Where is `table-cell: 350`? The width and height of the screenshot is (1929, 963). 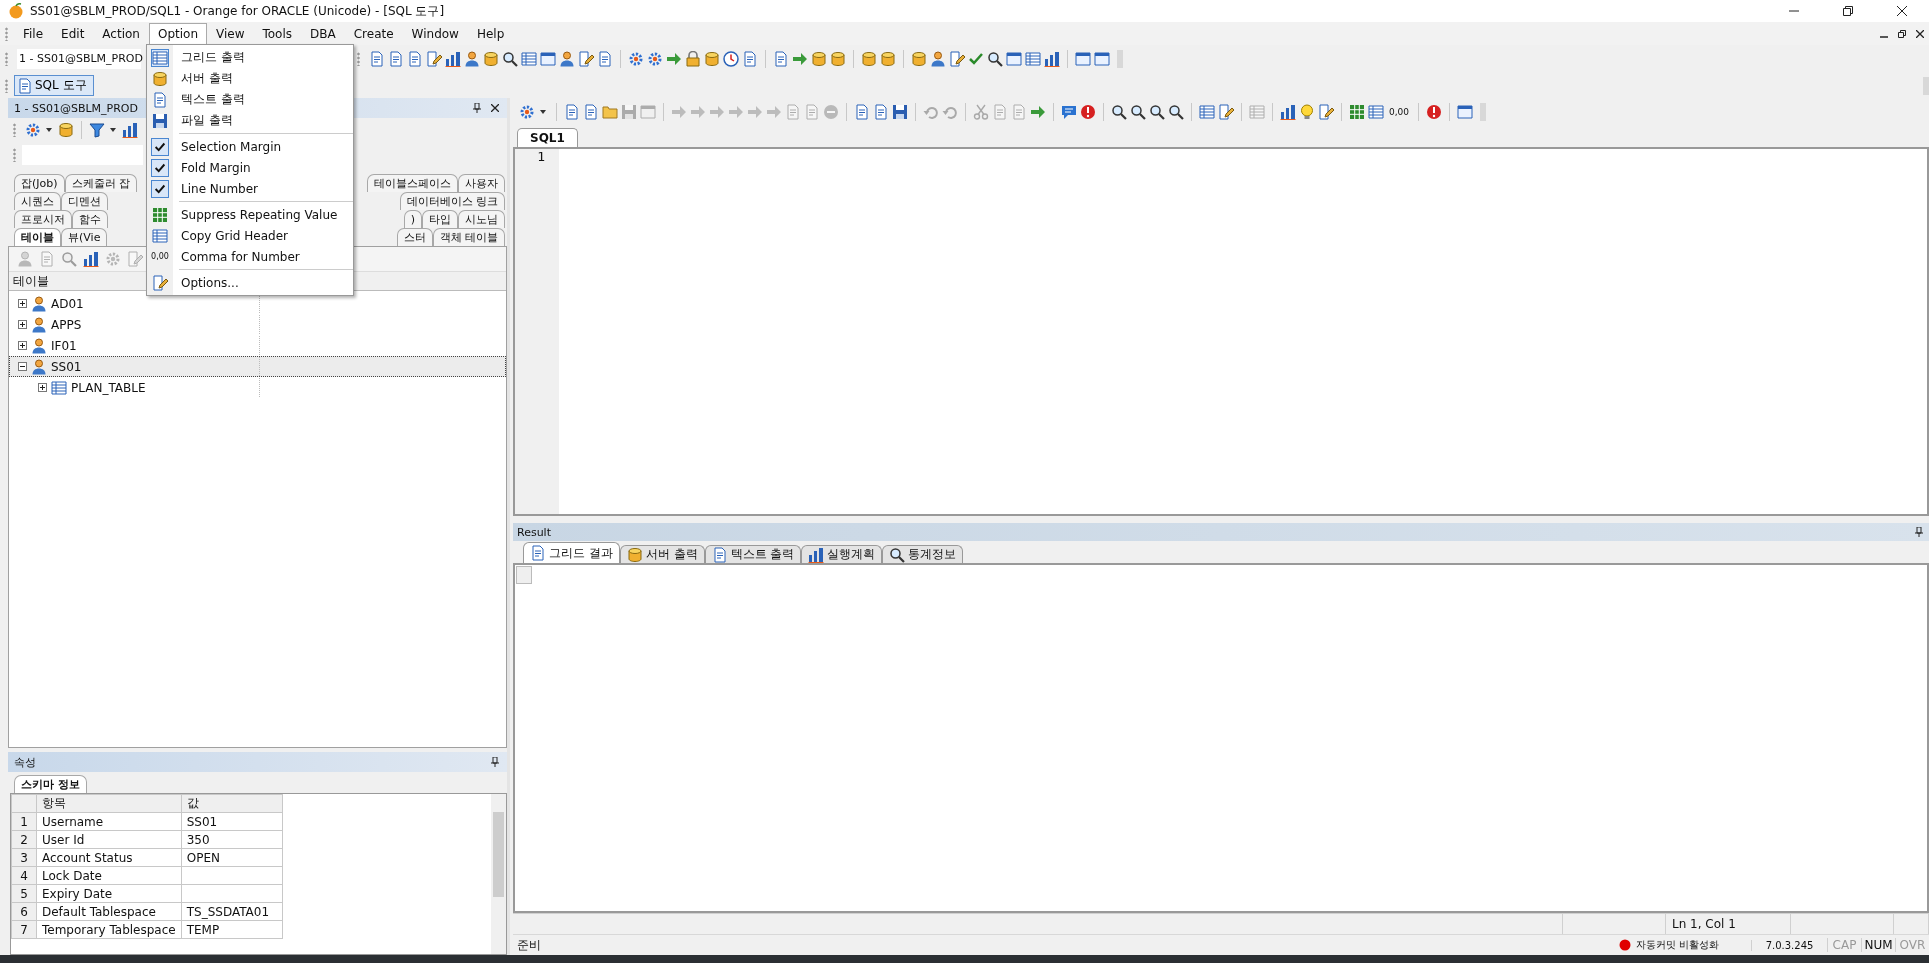
table-cell: 350 is located at coordinates (232, 839).